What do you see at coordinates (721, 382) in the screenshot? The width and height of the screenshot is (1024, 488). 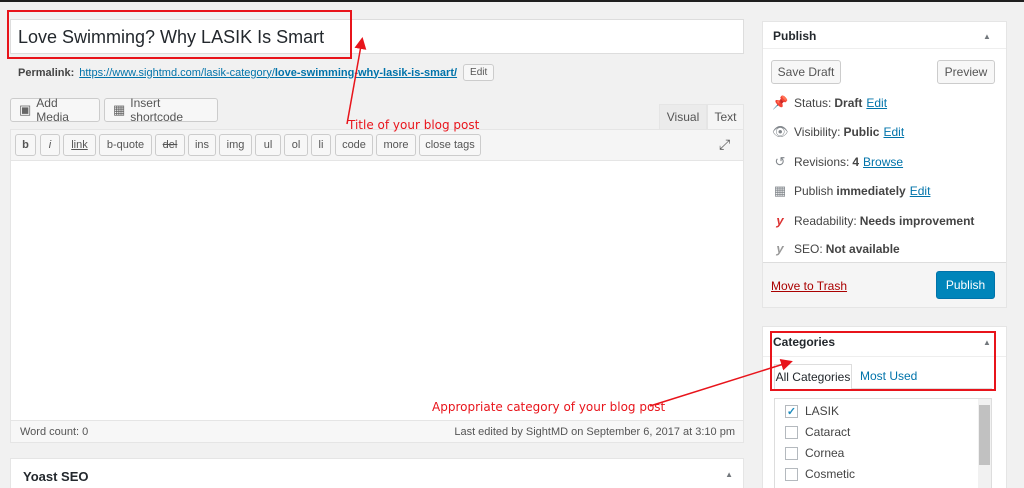 I see `category-arrow` at bounding box center [721, 382].